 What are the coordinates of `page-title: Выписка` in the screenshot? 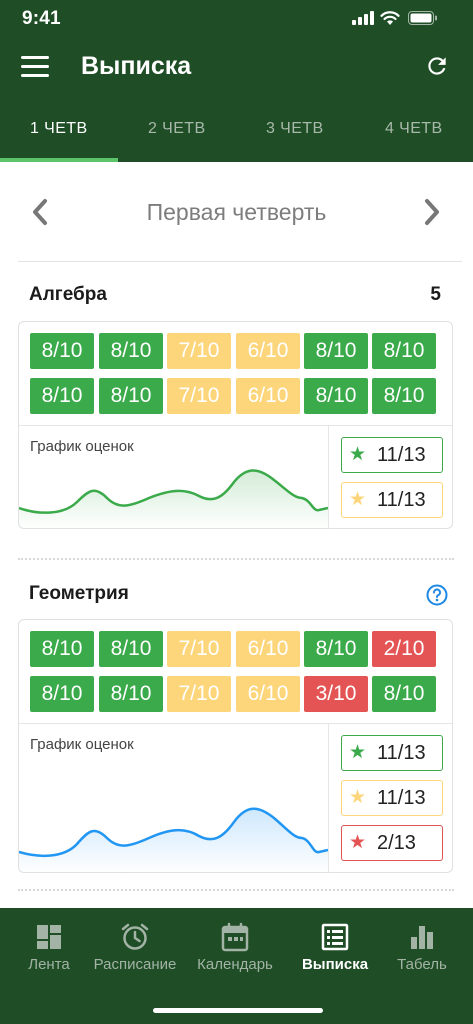 It's located at (136, 66).